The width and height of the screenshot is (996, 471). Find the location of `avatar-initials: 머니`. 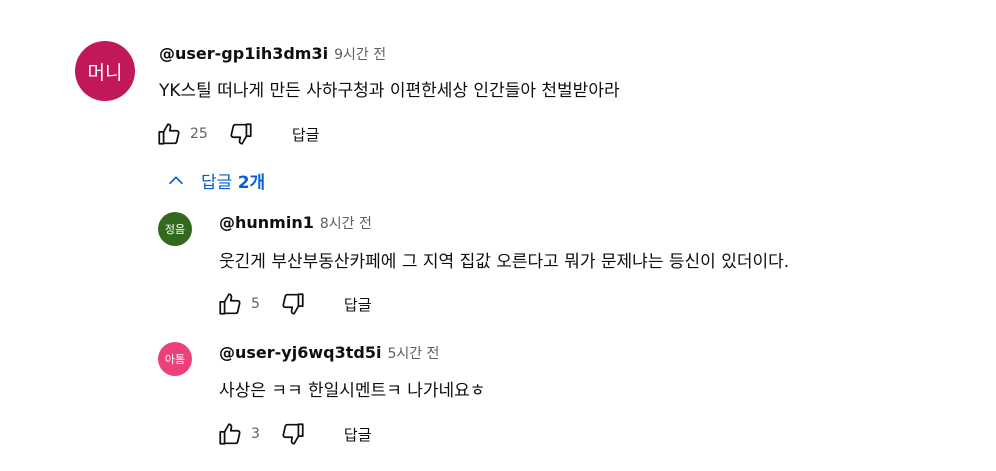

avatar-initials: 머니 is located at coordinates (105, 72).